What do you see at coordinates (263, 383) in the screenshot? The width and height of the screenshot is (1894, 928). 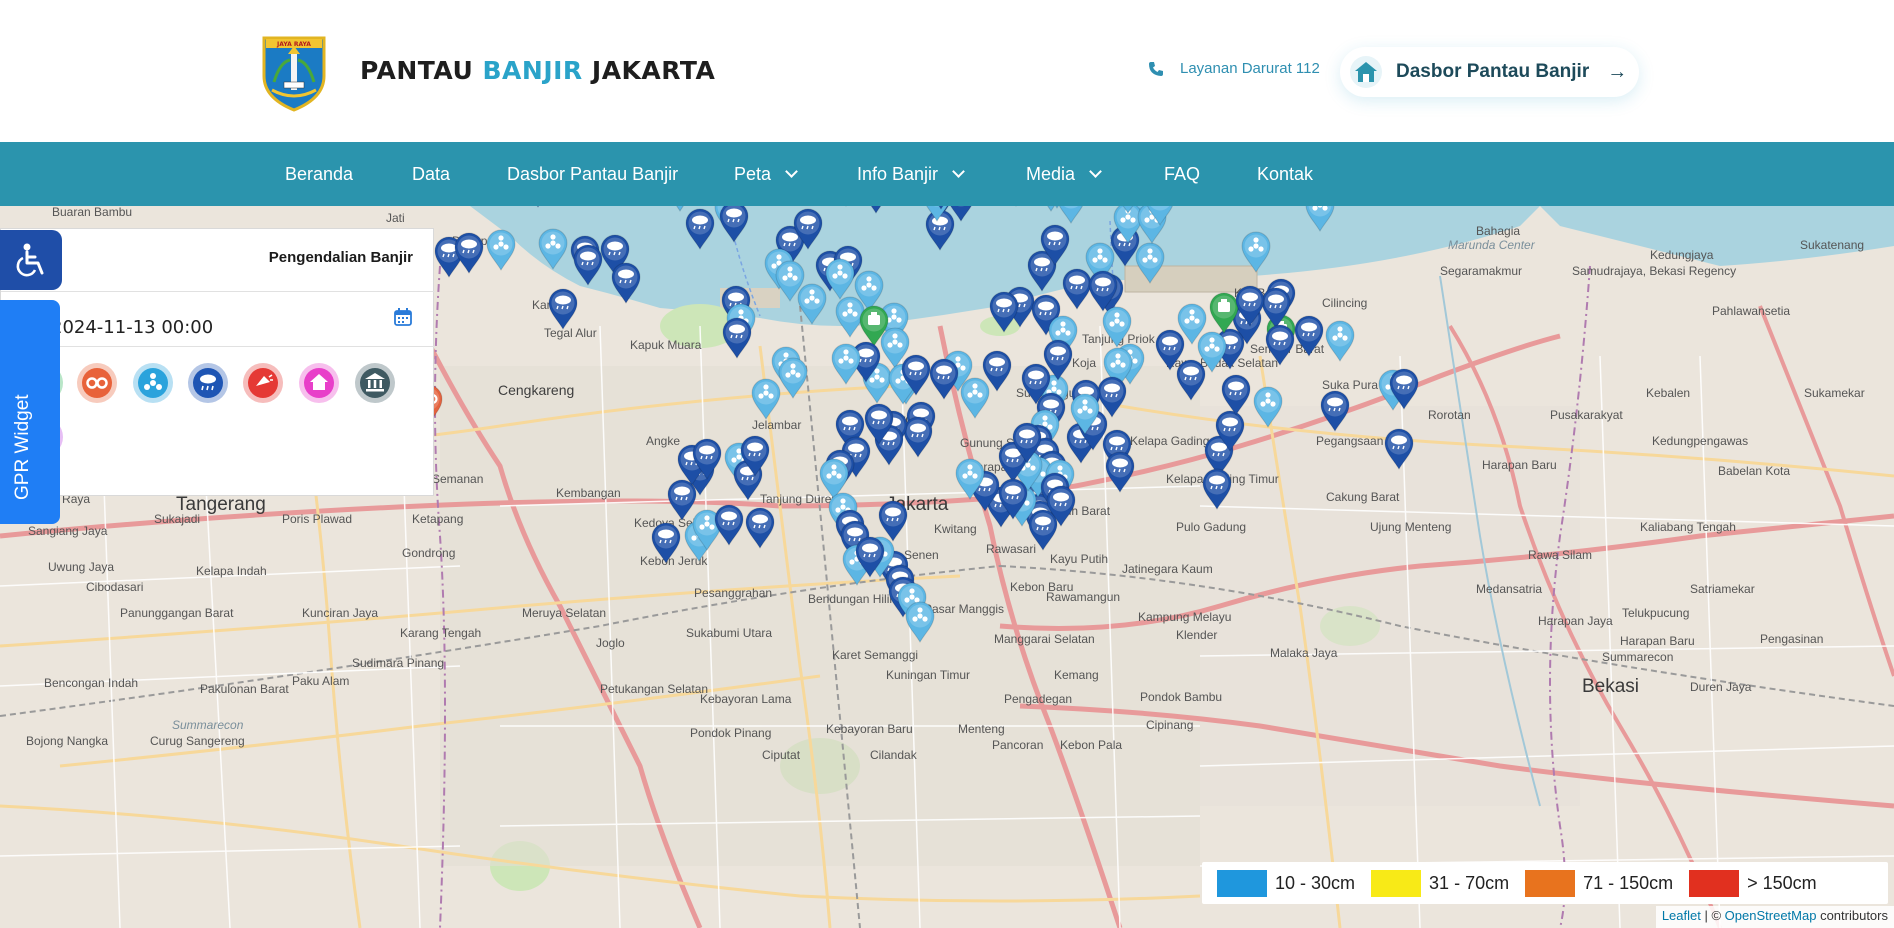 I see `alarm-layer-toggle` at bounding box center [263, 383].